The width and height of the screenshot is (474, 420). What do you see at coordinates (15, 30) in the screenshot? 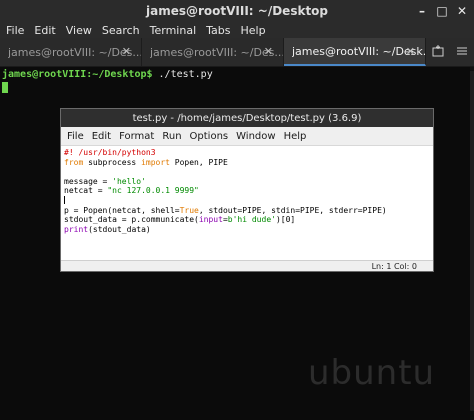
I see `menu-file: File` at bounding box center [15, 30].